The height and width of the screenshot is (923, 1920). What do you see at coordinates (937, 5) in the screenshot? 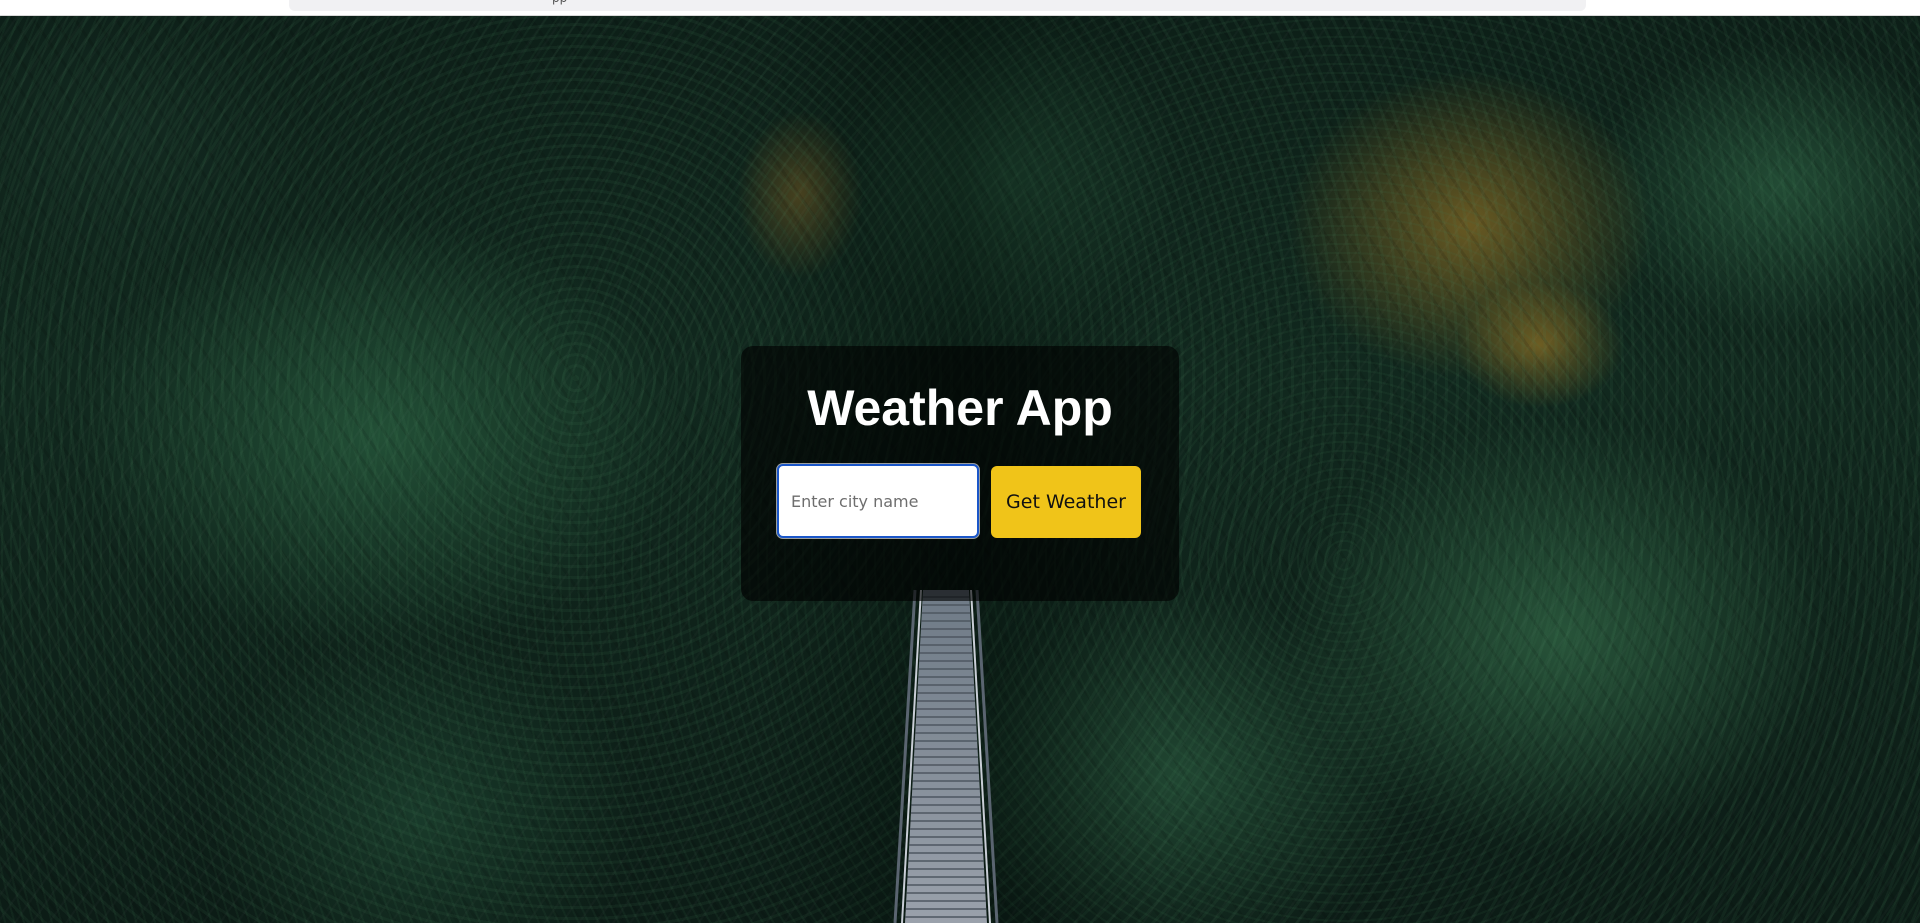
I see `address-bar-fragment: pp` at bounding box center [937, 5].